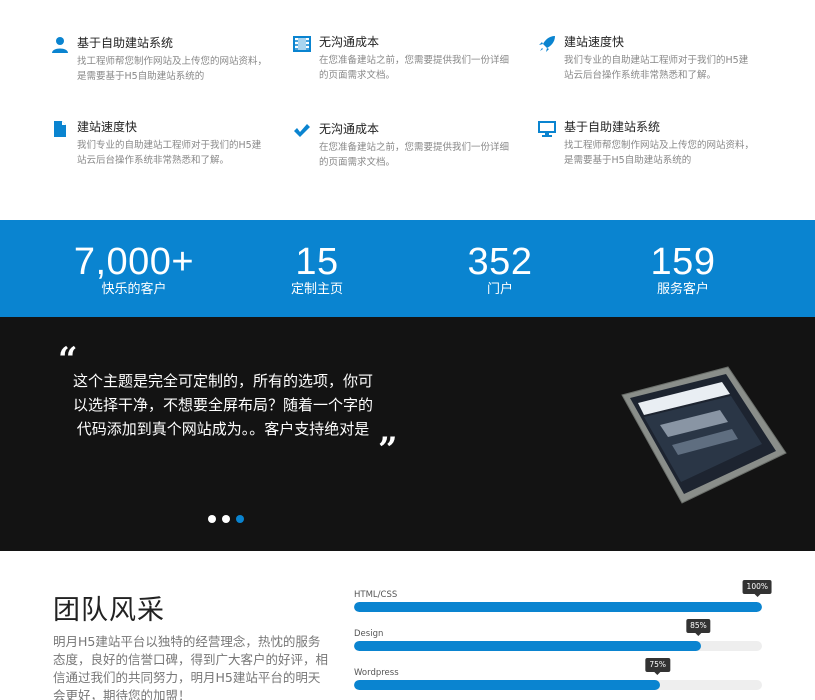 The height and width of the screenshot is (700, 815). What do you see at coordinates (109, 610) in the screenshot?
I see `team-title: 团队风采` at bounding box center [109, 610].